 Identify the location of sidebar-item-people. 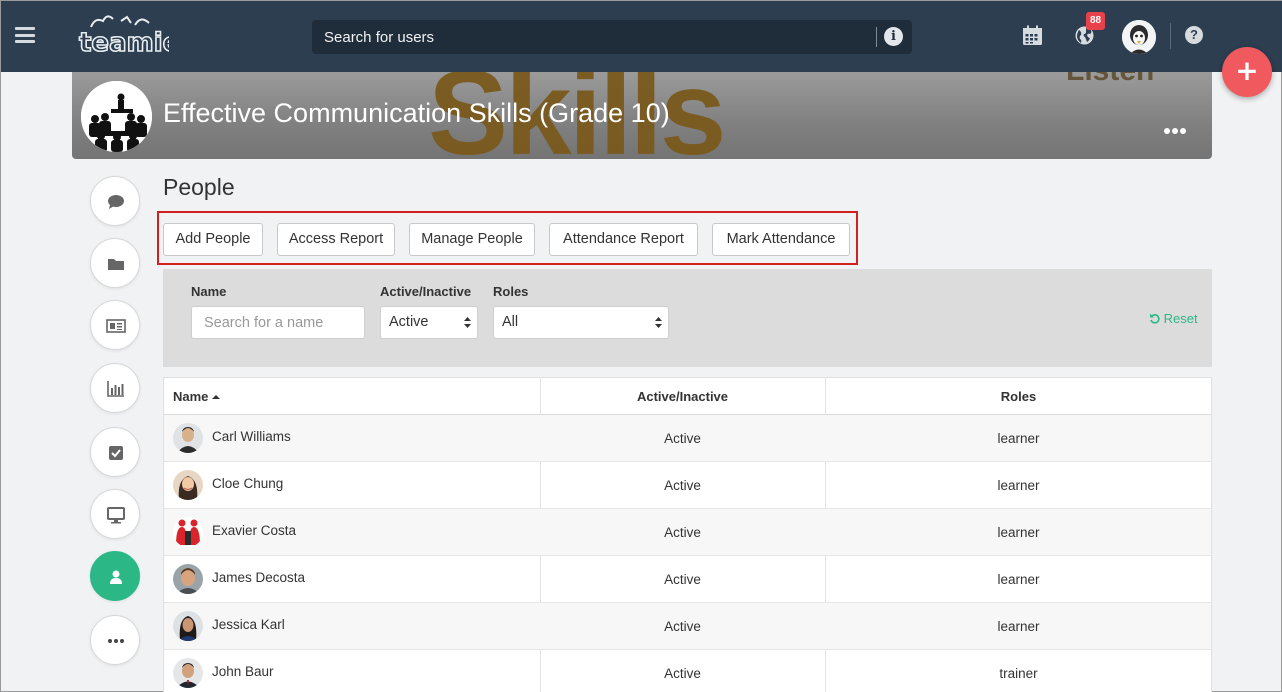
(115, 576).